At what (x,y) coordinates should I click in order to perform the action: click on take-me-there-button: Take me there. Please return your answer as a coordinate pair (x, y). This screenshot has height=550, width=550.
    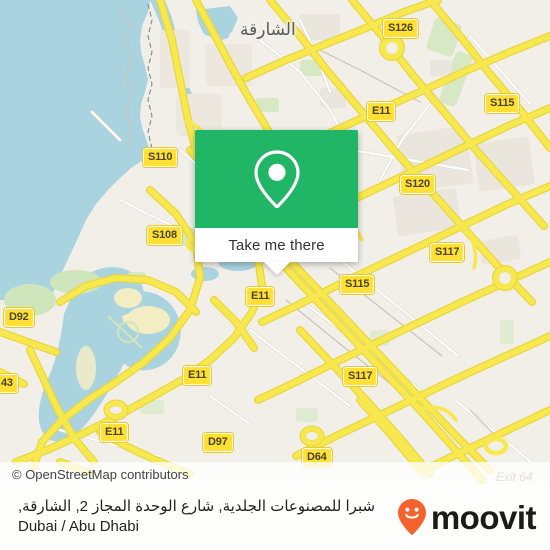
    Looking at the image, I should click on (276, 245).